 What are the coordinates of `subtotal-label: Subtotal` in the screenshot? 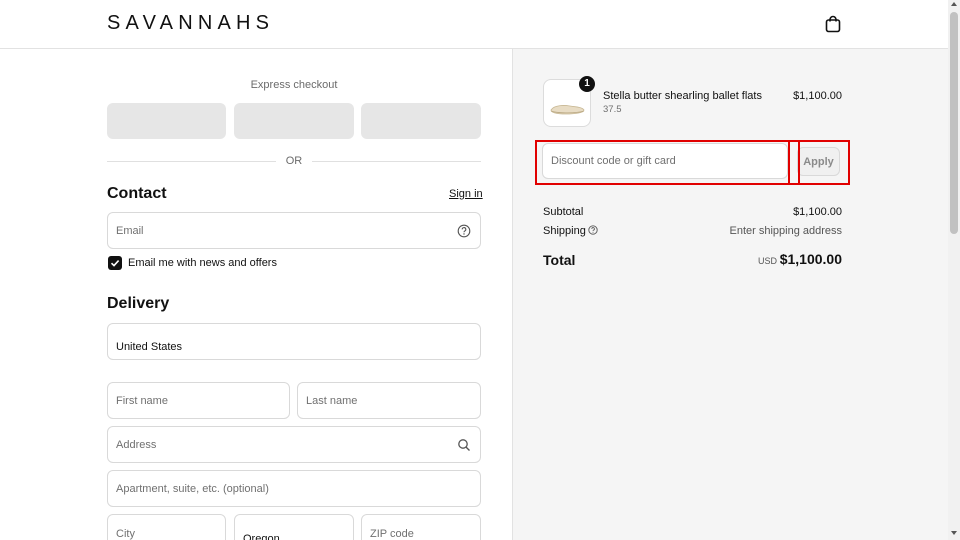 It's located at (563, 212).